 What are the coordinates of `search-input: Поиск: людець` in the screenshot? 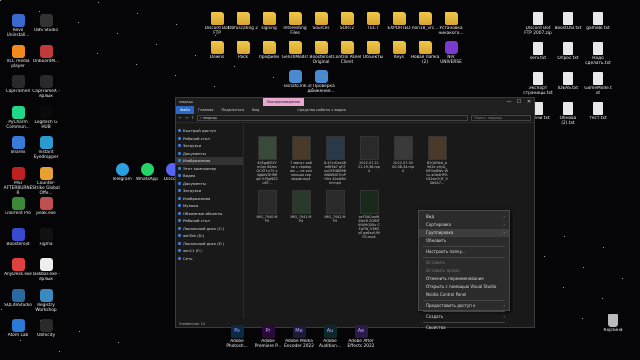 It's located at (501, 118).